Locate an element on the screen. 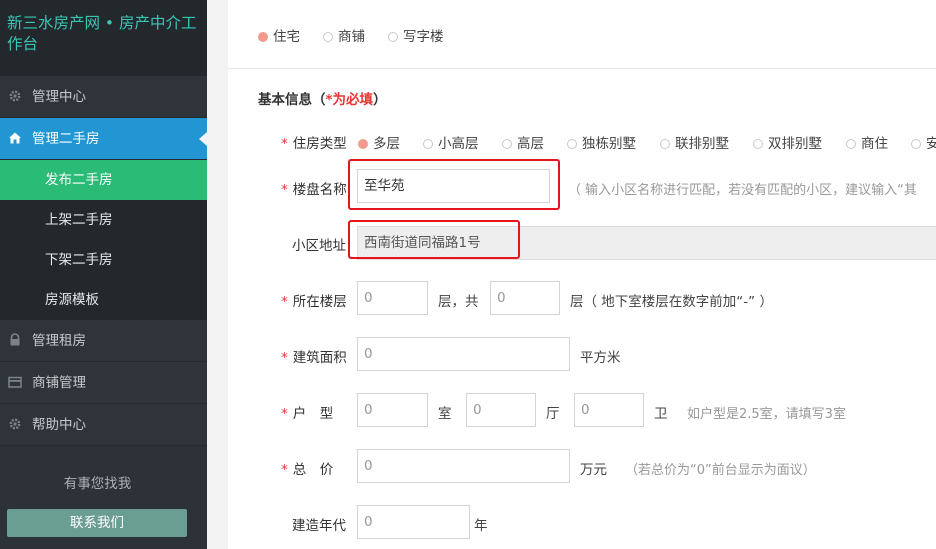 The width and height of the screenshot is (936, 549). bath-input: 0 is located at coordinates (609, 410).